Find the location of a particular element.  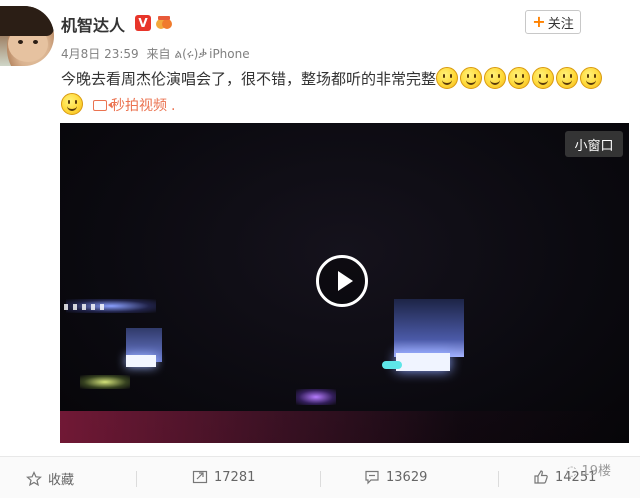

follow-button: + 关注 is located at coordinates (553, 22).